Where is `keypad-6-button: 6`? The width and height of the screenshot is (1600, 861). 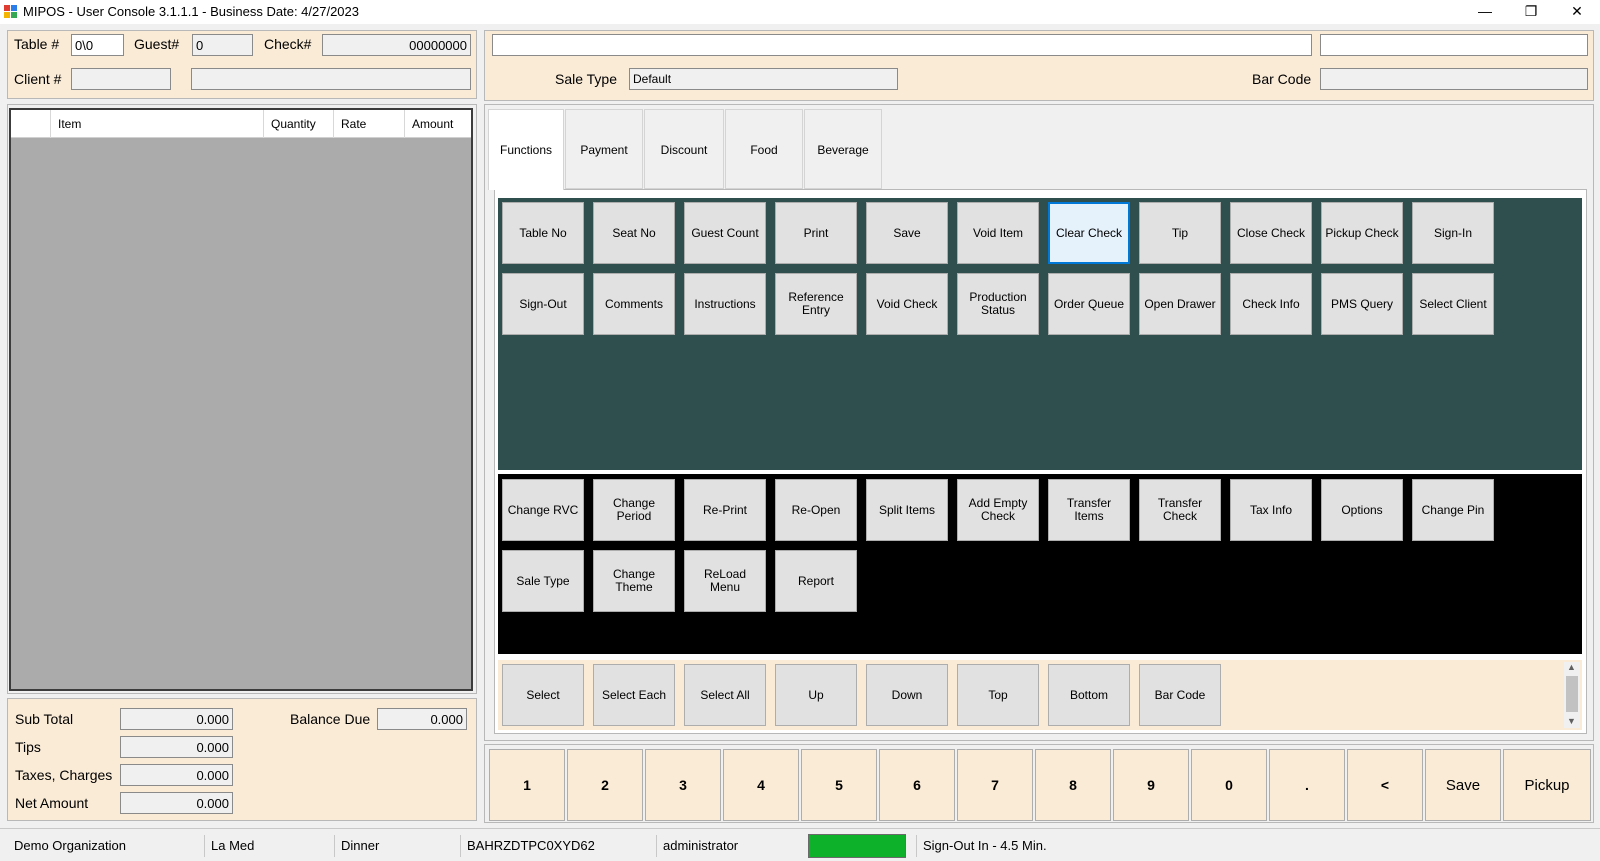 keypad-6-button: 6 is located at coordinates (917, 785).